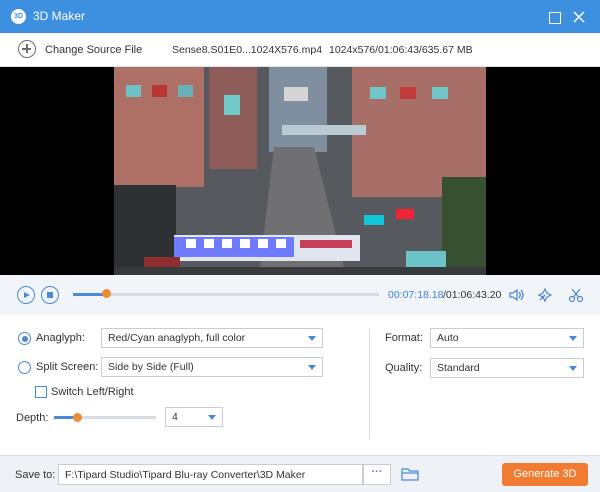 The image size is (600, 492). I want to click on current-time: 00:07:18.18, so click(416, 295).